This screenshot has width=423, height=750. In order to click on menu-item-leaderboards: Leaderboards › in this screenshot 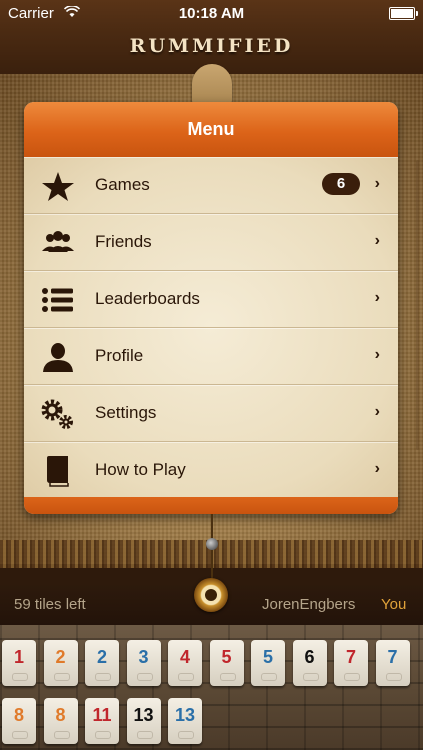, I will do `click(211, 299)`.